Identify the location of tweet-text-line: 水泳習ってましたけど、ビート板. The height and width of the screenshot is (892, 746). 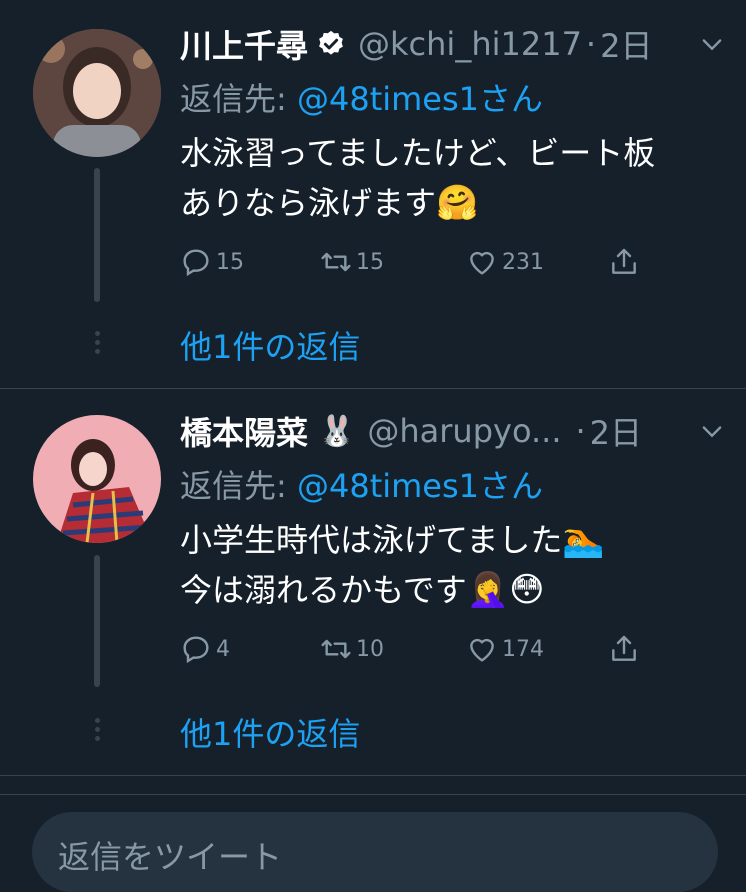
(418, 153).